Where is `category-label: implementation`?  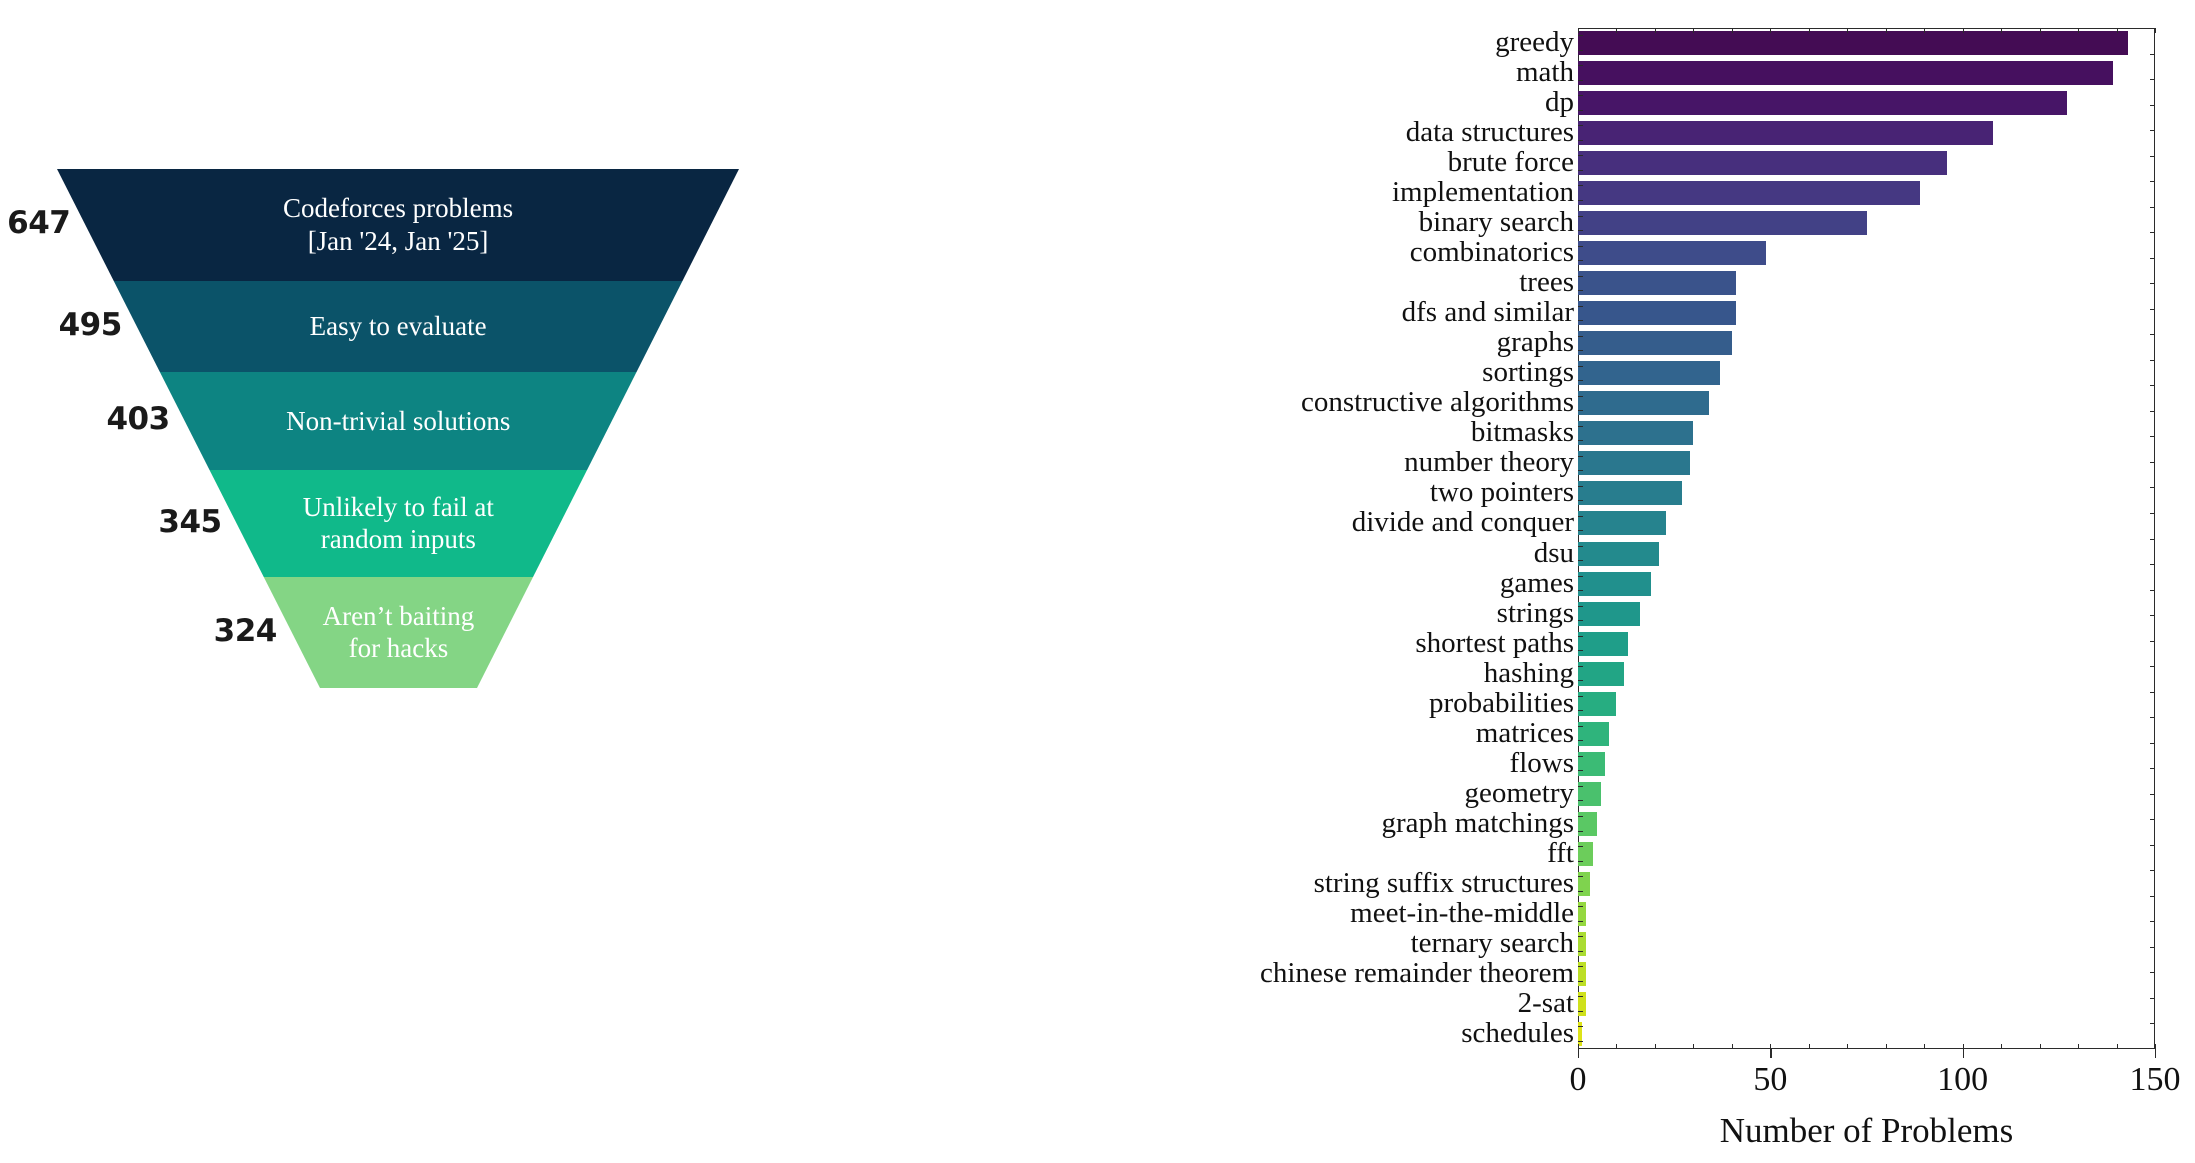
category-label: implementation is located at coordinates (1482, 192).